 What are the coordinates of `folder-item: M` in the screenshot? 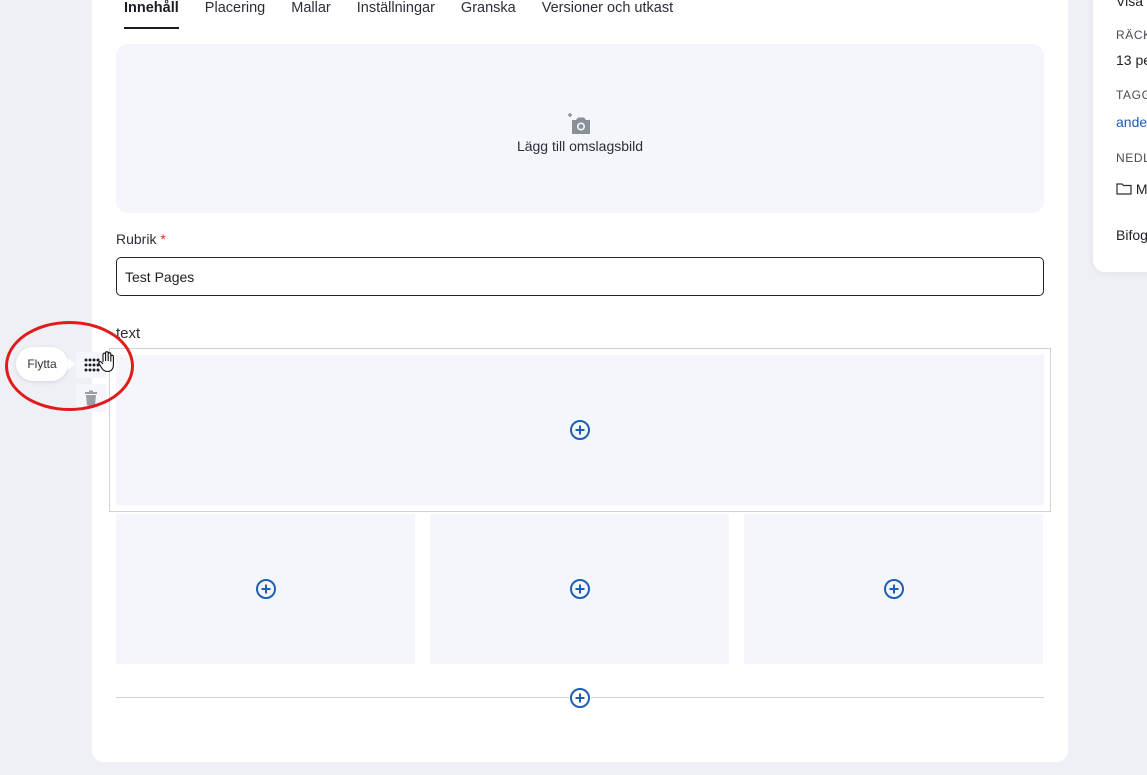 It's located at (1131, 189).